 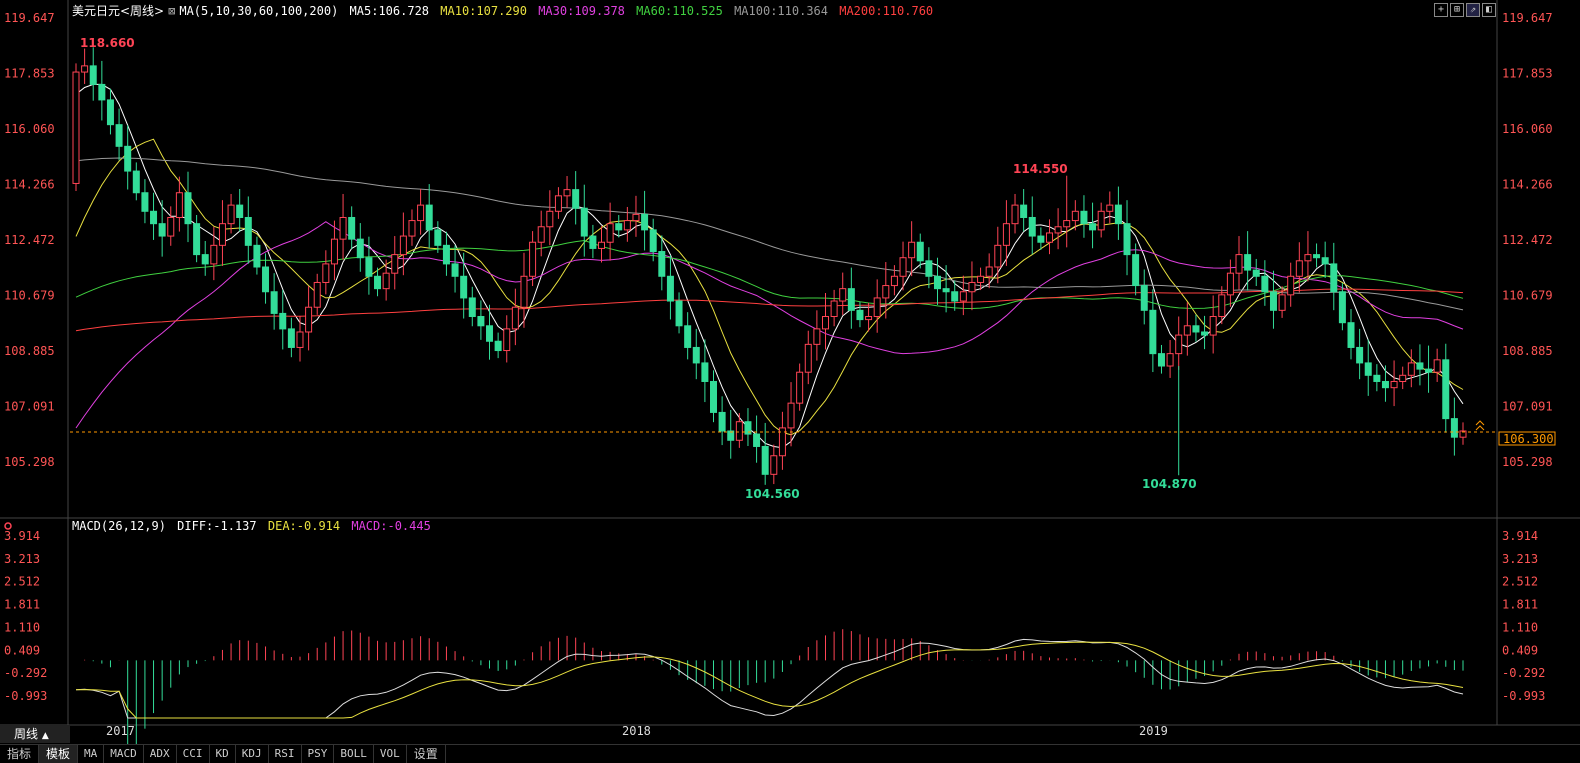 I want to click on macd-tick-right: 2.512, so click(x=1520, y=582).